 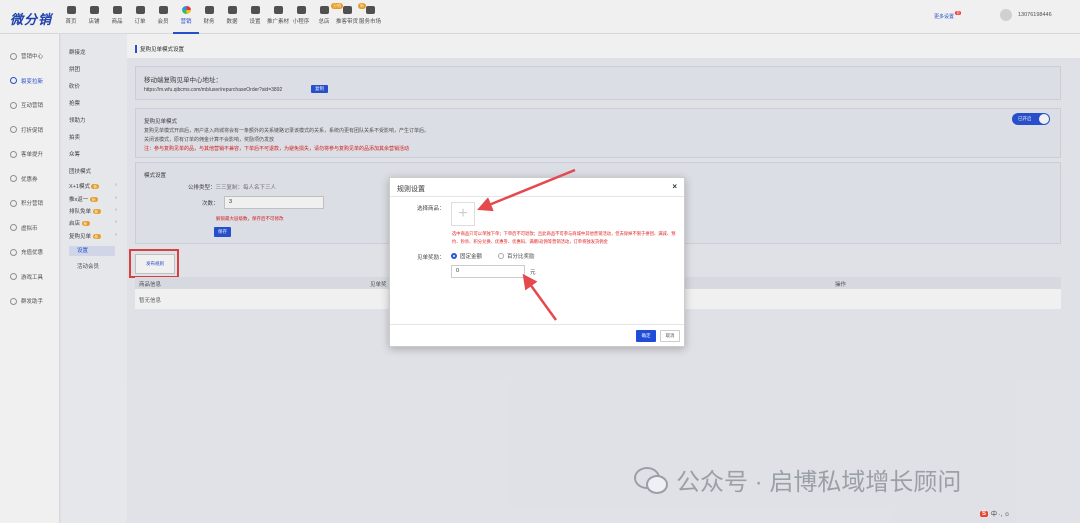 I want to click on amount-input: 0, so click(x=488, y=271).